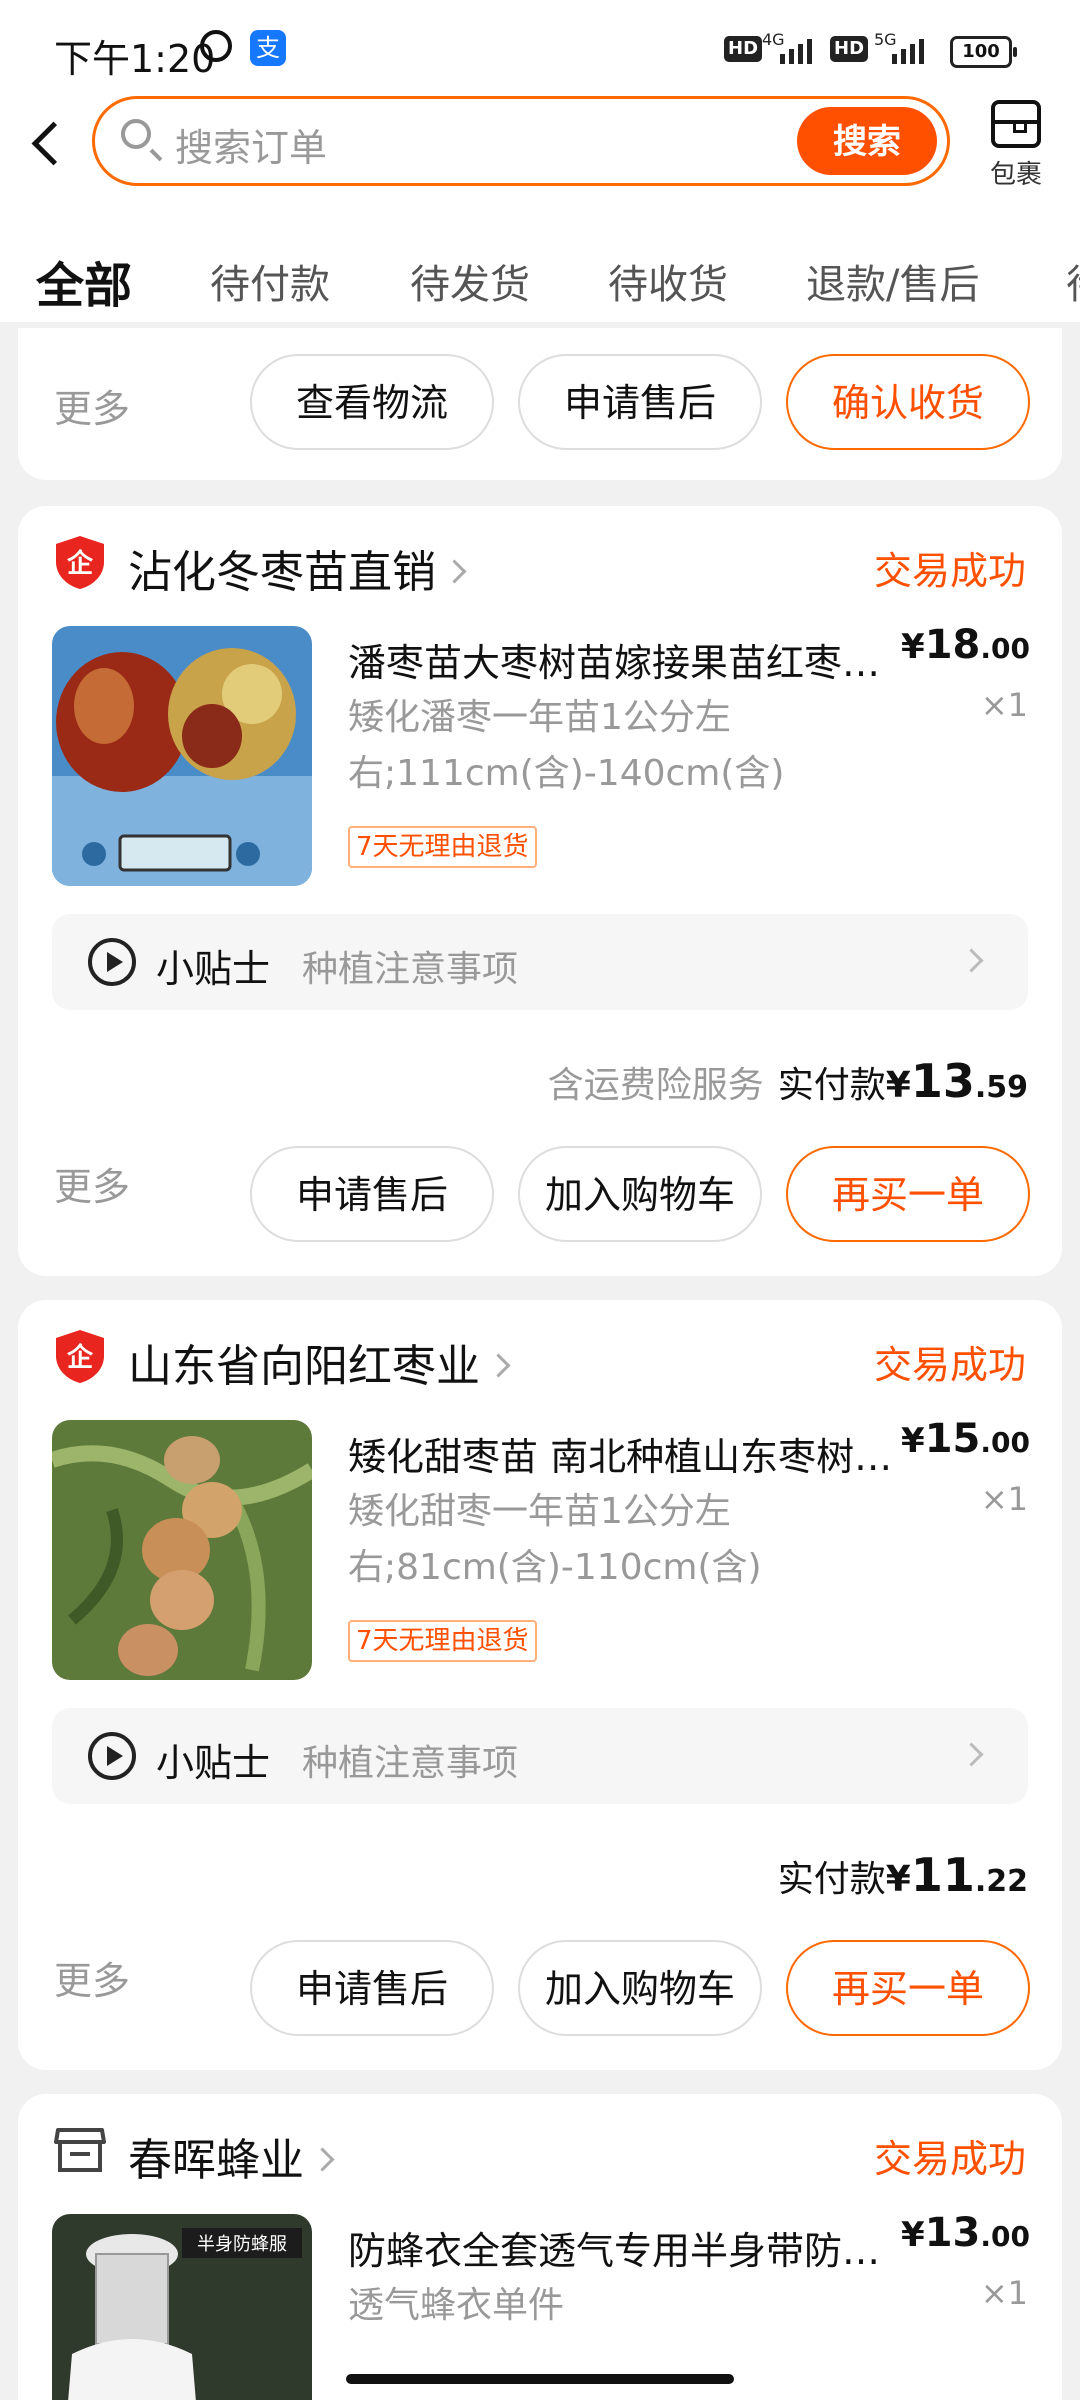 The image size is (1080, 2400). Describe the element at coordinates (456, 2305) in the screenshot. I see `product-sku: 透气蜂衣单件` at that location.